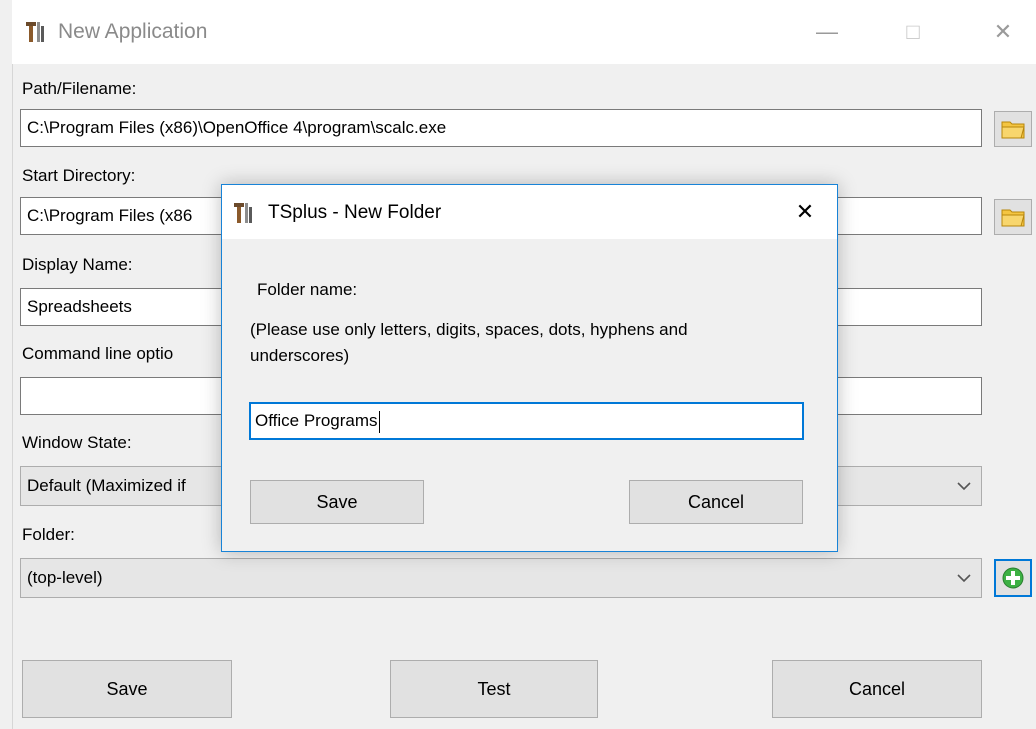 The width and height of the screenshot is (1036, 729). Describe the element at coordinates (300, 355) in the screenshot. I see `folder-name-hint-line2: underscores)` at that location.